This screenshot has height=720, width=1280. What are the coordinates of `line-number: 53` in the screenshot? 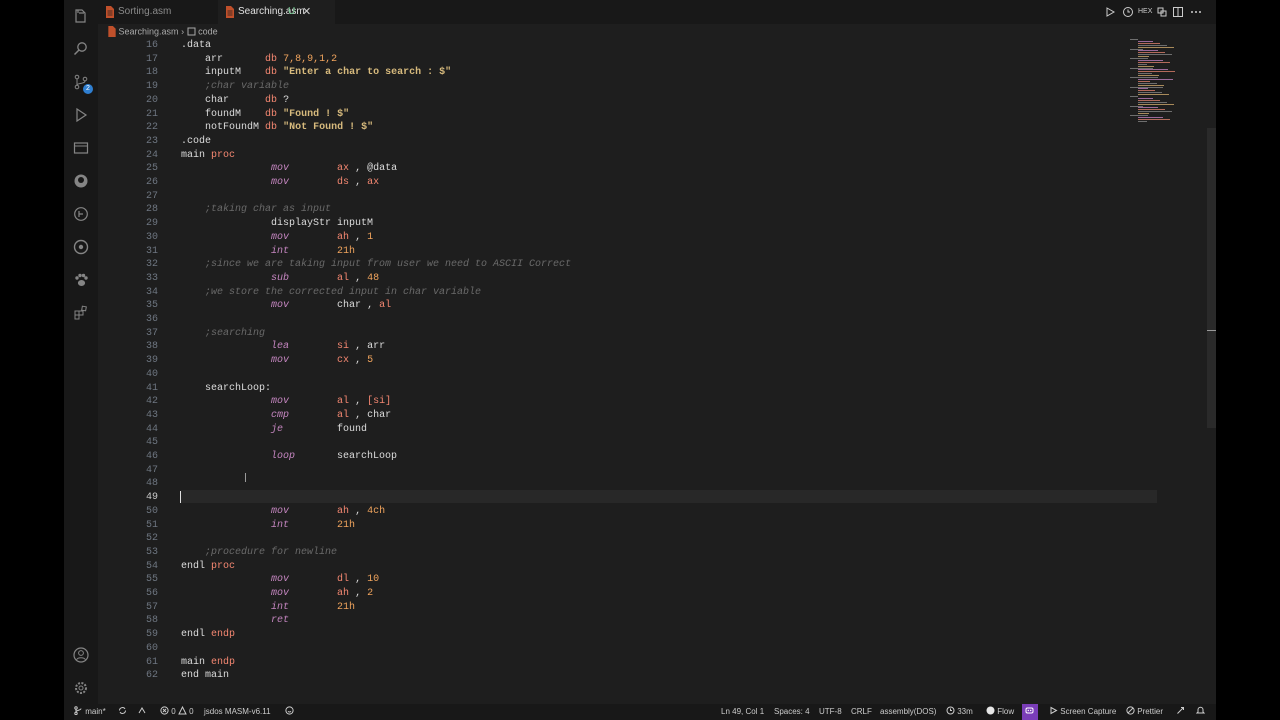 It's located at (151, 552).